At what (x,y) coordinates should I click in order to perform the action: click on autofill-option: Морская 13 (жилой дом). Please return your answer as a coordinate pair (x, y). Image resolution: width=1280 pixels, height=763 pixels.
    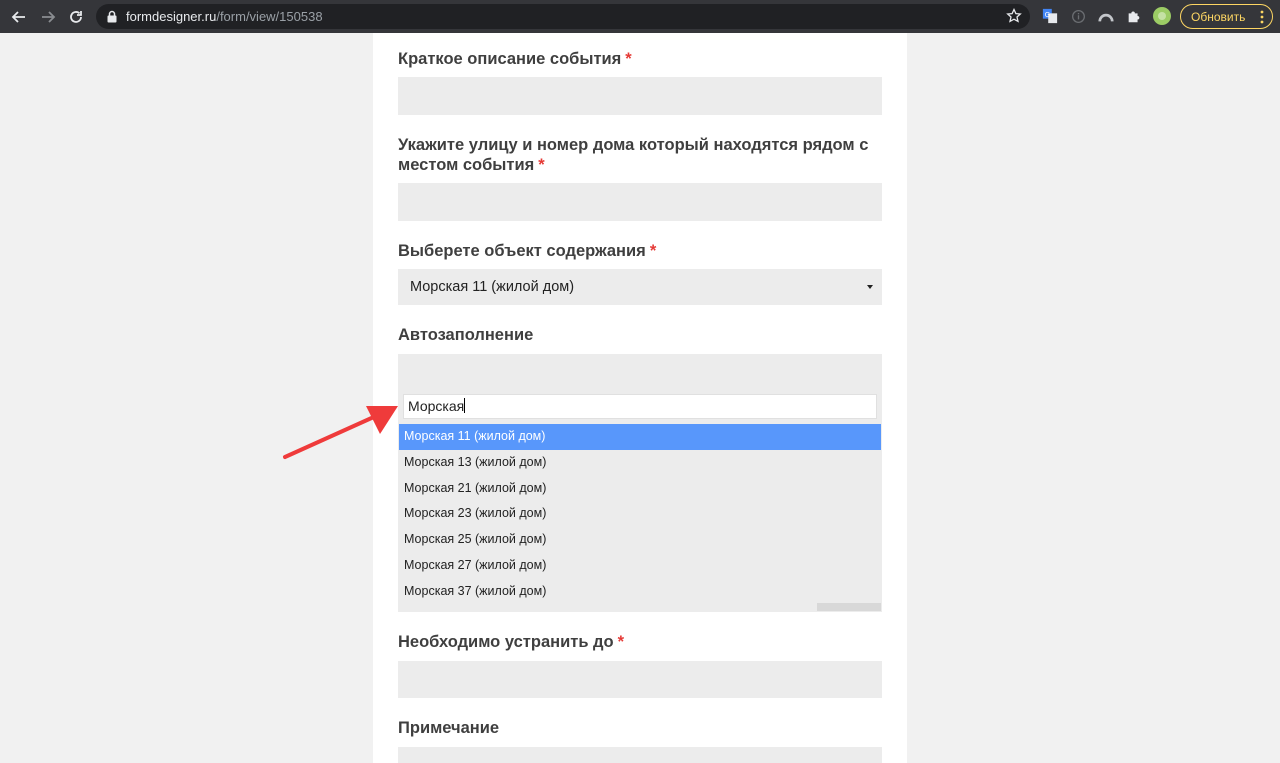
    Looking at the image, I should click on (640, 463).